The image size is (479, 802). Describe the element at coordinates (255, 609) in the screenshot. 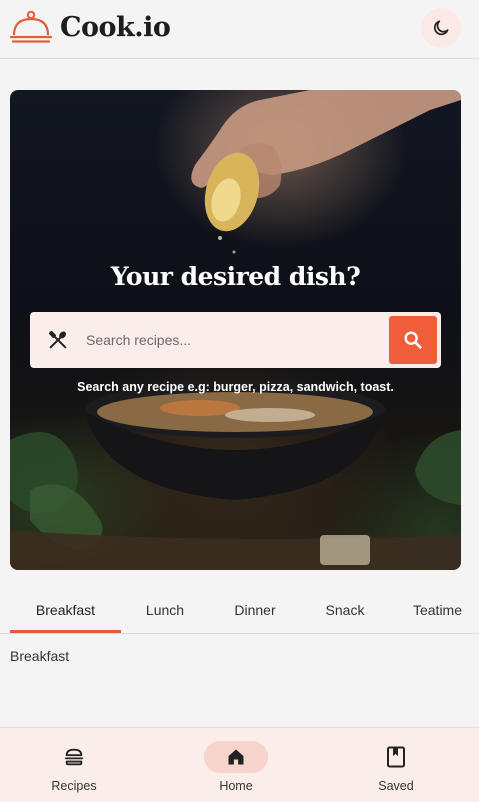

I see `tab-dinner: Dinner` at that location.